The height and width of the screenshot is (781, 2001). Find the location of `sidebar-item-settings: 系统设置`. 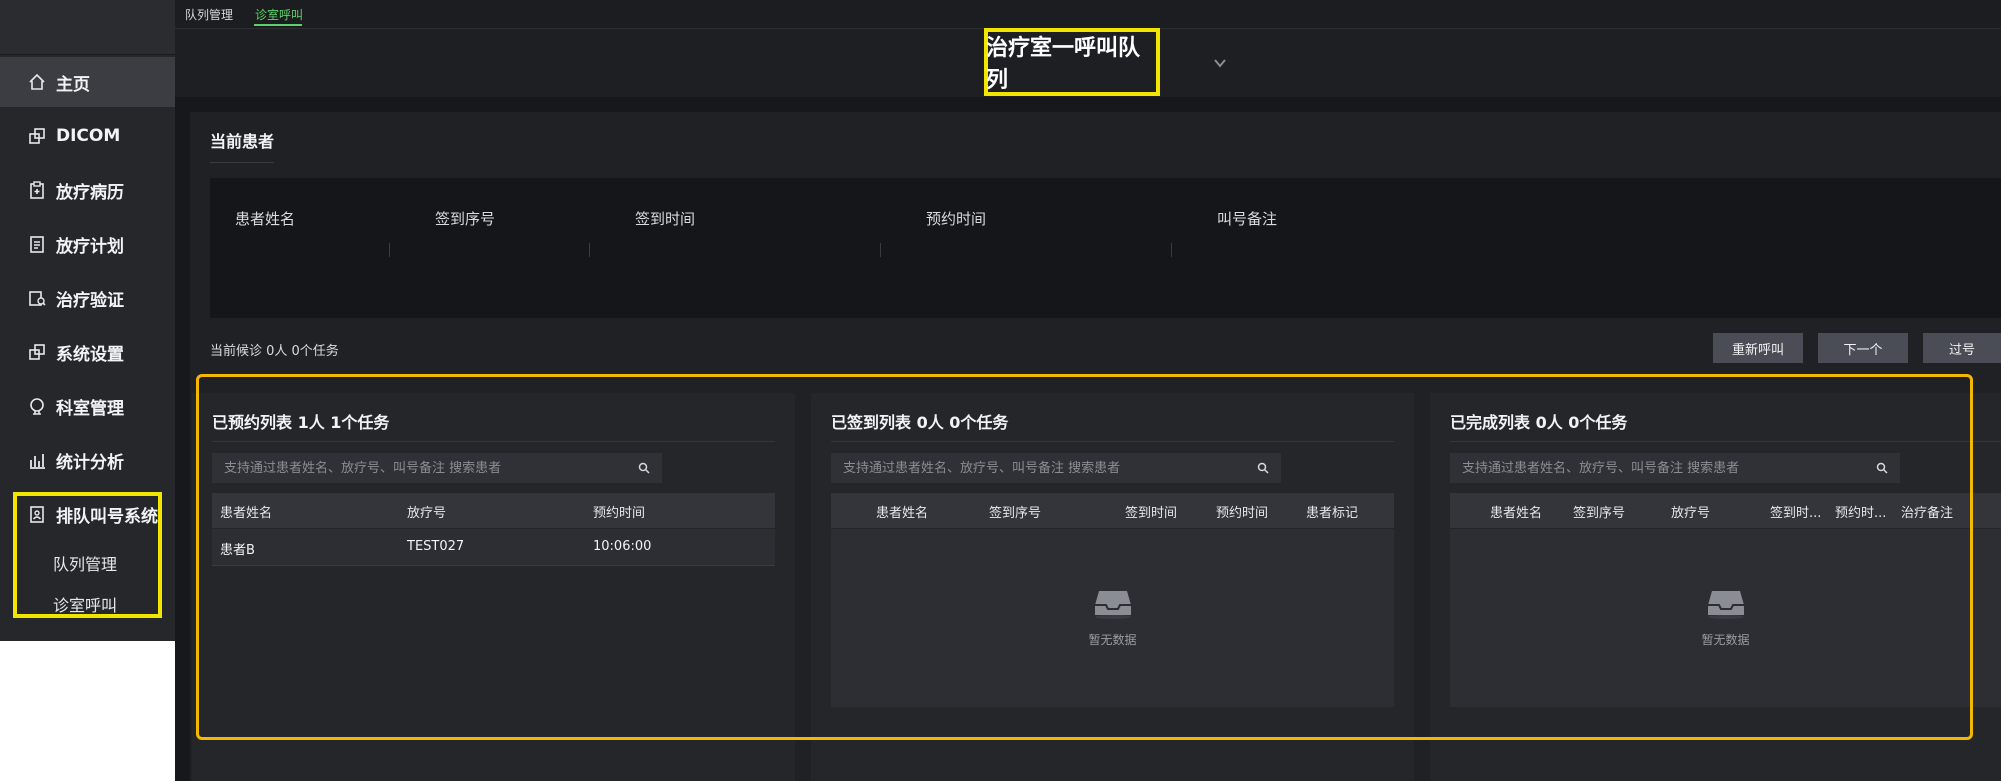

sidebar-item-settings: 系统设置 is located at coordinates (87, 352).